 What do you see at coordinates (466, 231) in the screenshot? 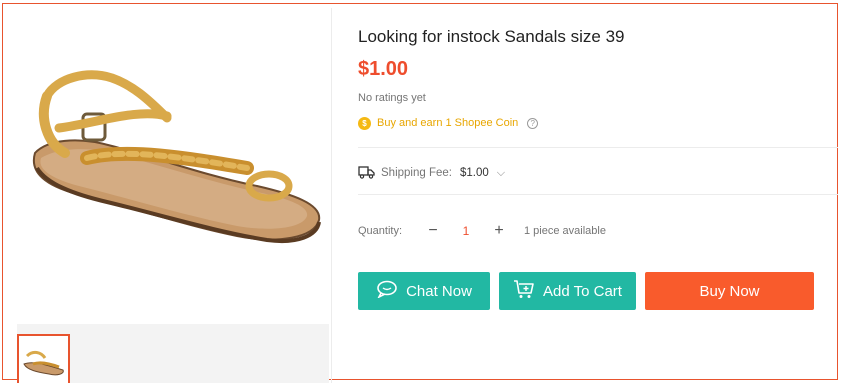
I see `quantity-input: 1` at bounding box center [466, 231].